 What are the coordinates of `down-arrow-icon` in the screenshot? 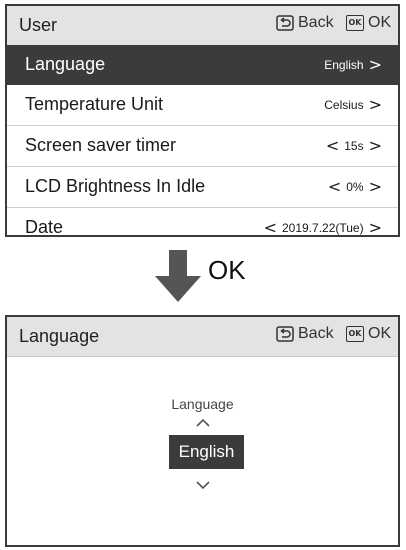 It's located at (178, 278).